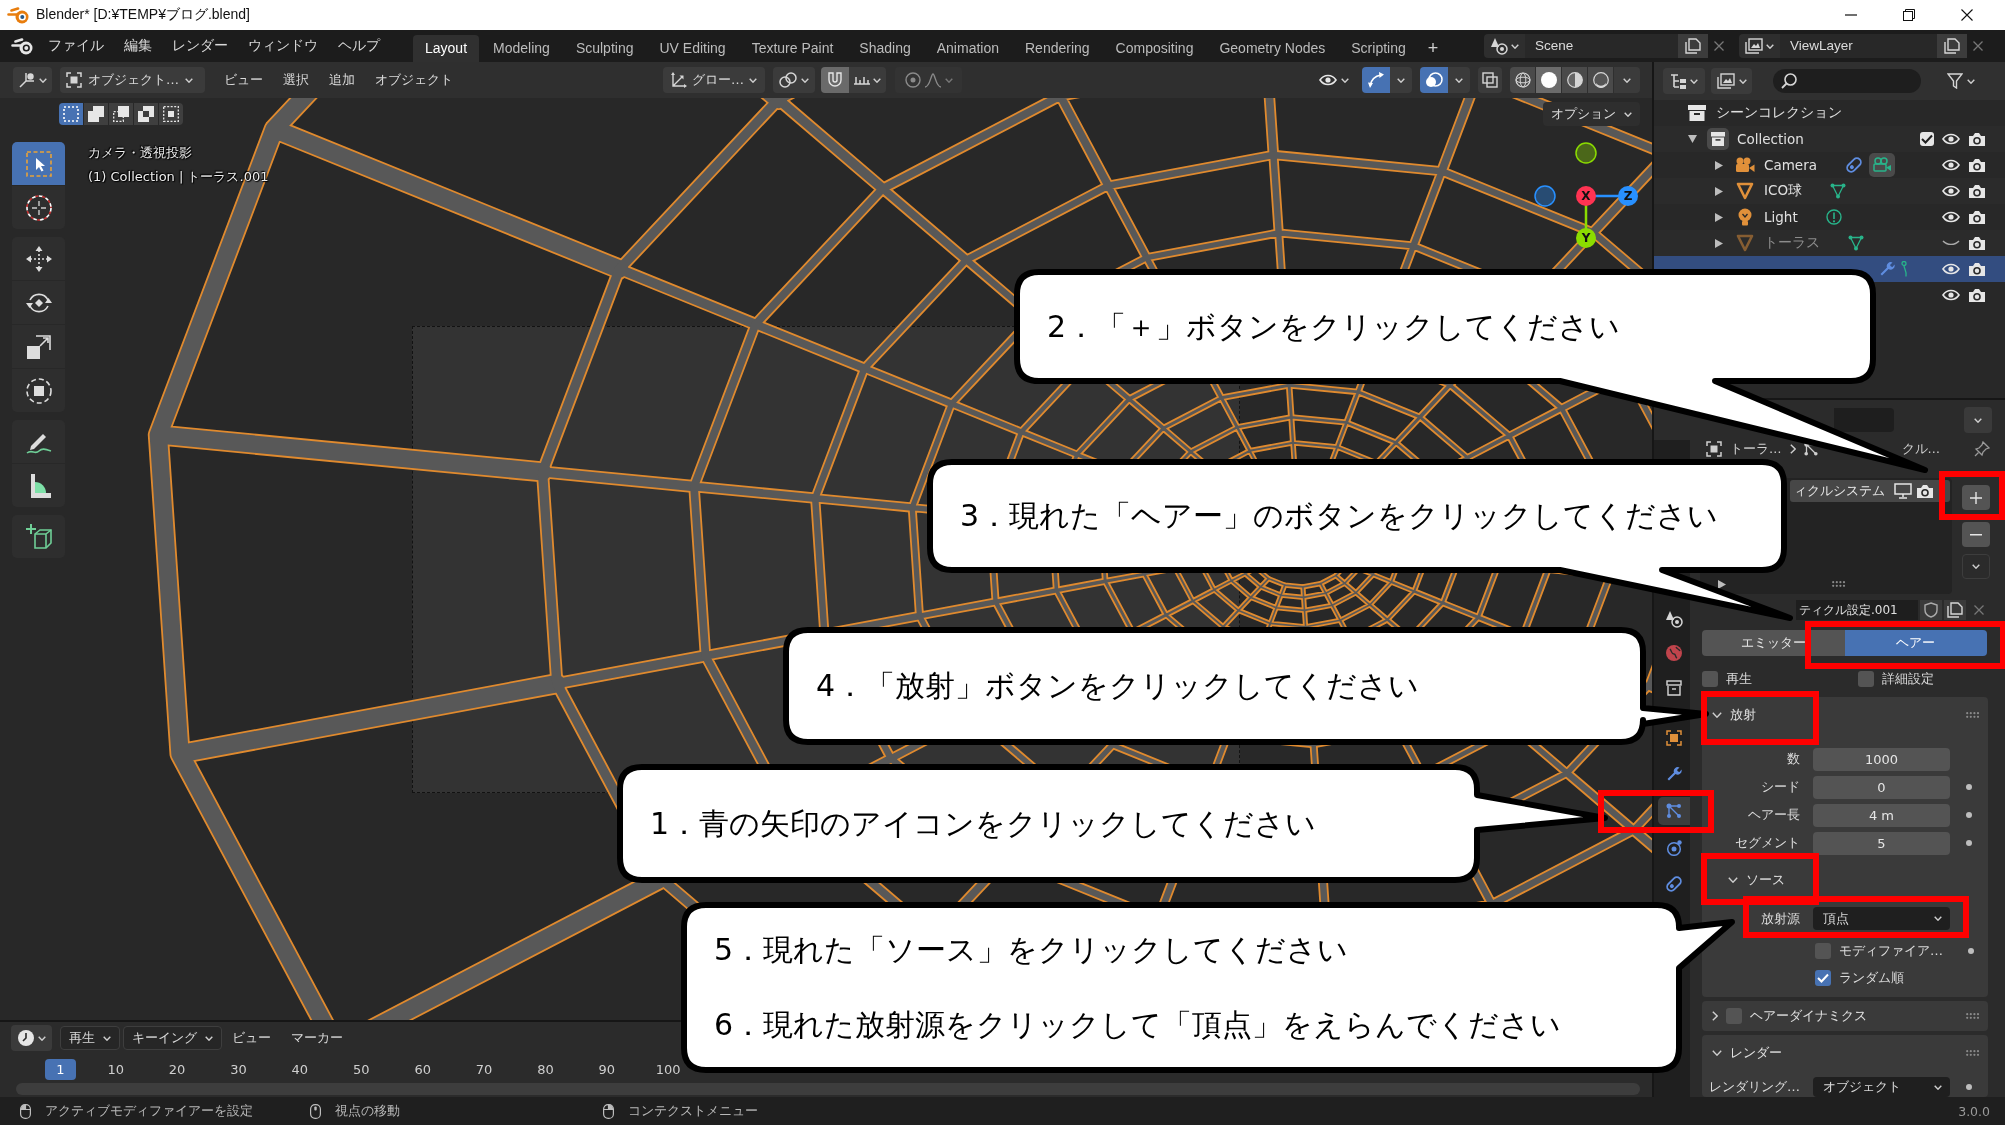  I want to click on panel-title: レンダー, so click(1756, 1053).